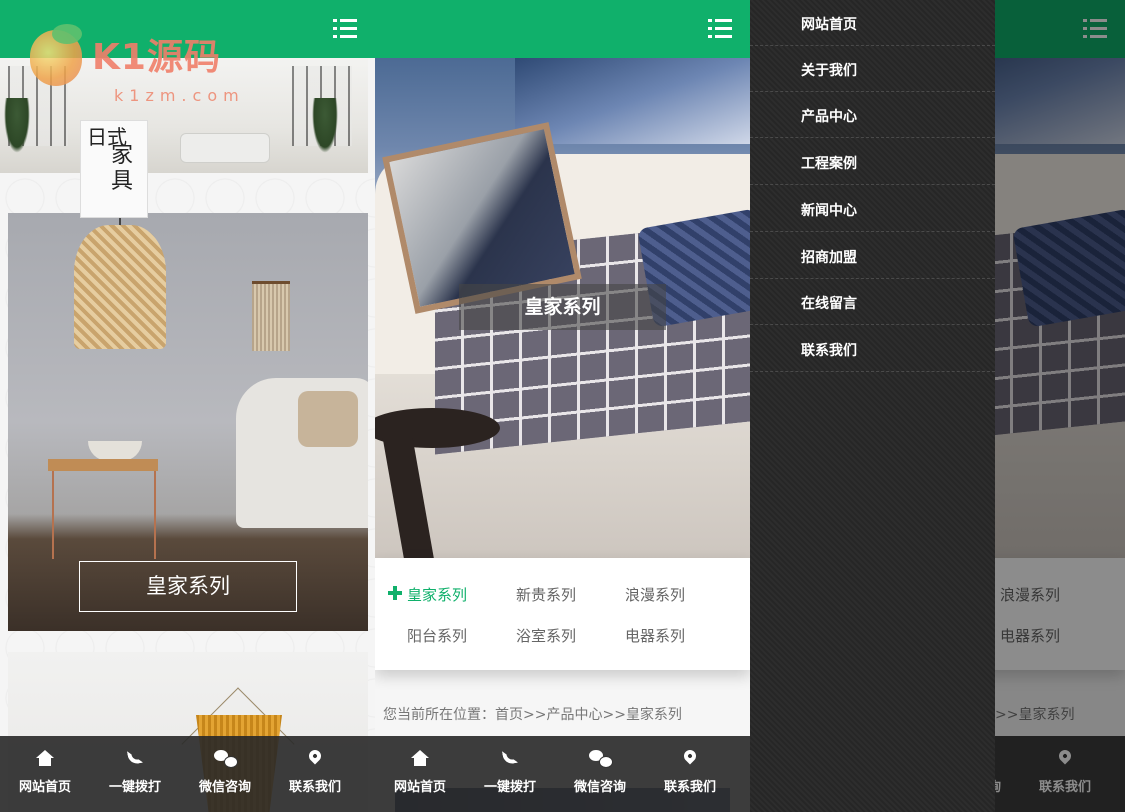 Image resolution: width=1125 pixels, height=812 pixels. Describe the element at coordinates (655, 594) in the screenshot. I see `category-tab-romance: 浪漫系列` at that location.